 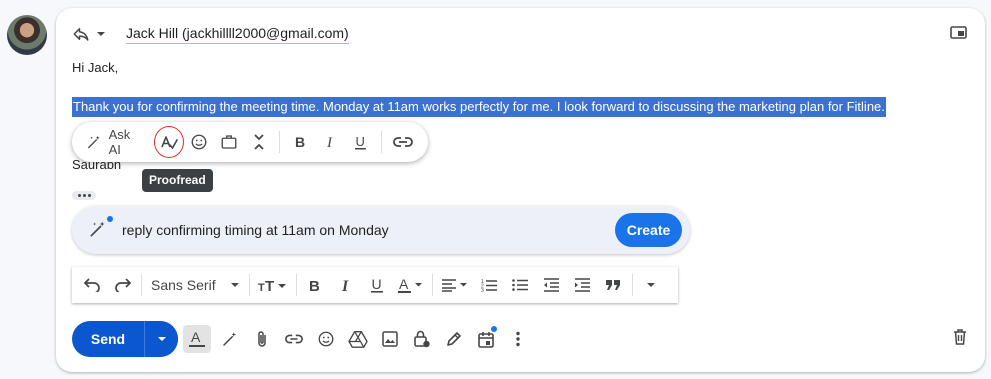 I want to click on selection-format-bar: Ask AI B I U, so click(x=250, y=142).